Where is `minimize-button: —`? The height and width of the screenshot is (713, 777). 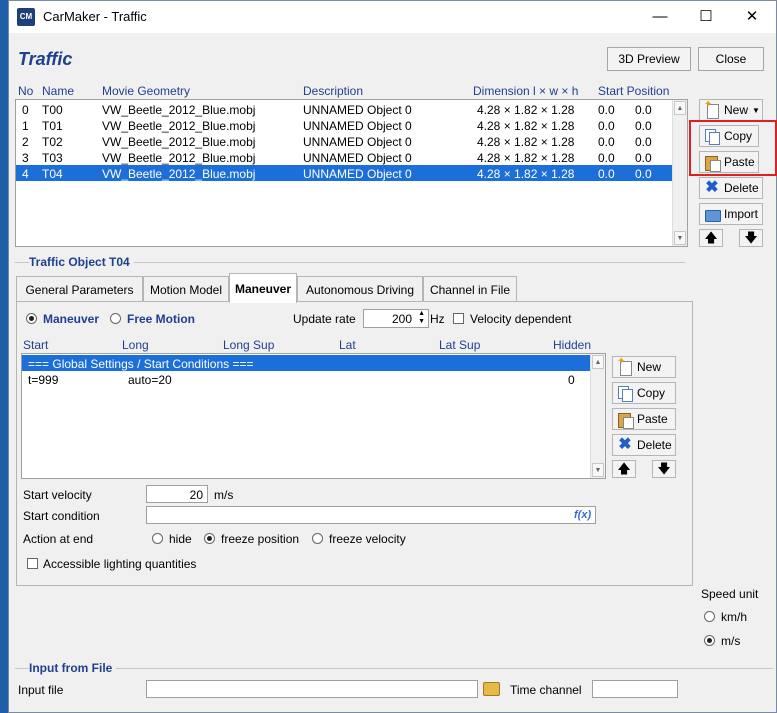 minimize-button: — is located at coordinates (660, 17).